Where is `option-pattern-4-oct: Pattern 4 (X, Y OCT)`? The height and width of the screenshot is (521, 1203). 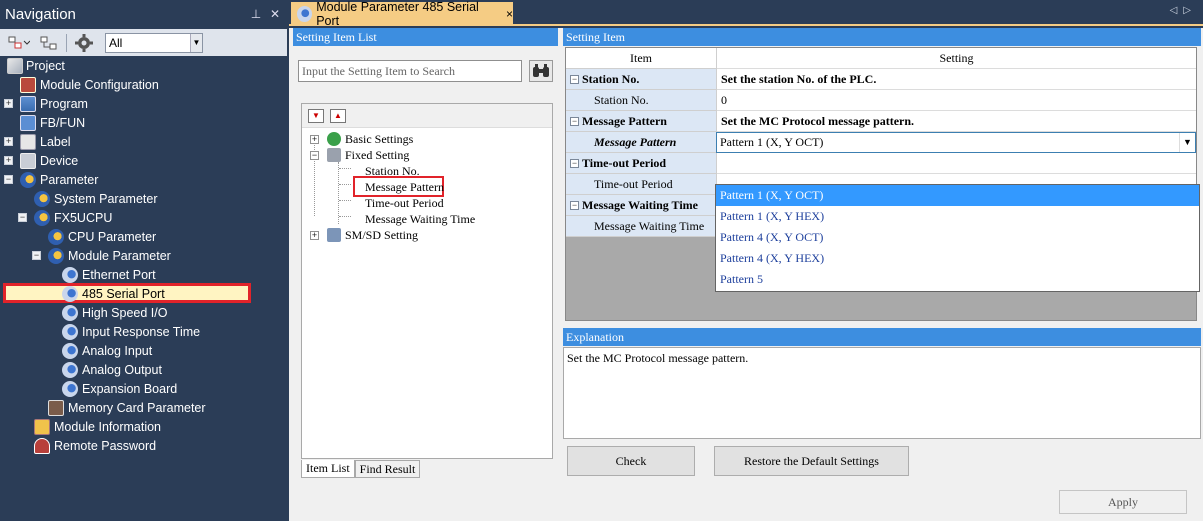
option-pattern-4-oct: Pattern 4 (X, Y OCT) is located at coordinates (957, 237).